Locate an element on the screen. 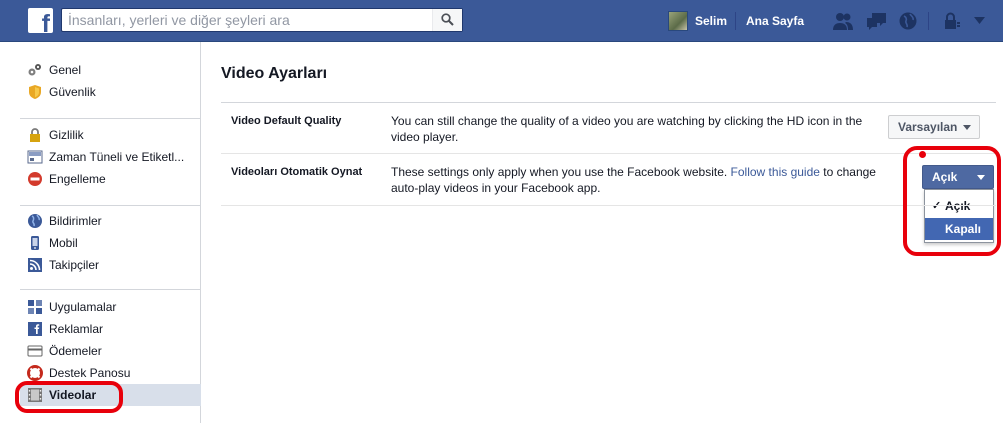 The image size is (1003, 423). ads-icon is located at coordinates (35, 329).